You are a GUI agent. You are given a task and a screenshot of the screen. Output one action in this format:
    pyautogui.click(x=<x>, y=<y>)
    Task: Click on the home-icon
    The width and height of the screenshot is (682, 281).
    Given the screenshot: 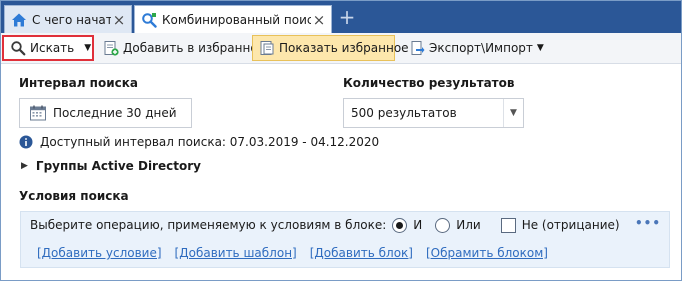 What is the action you would take?
    pyautogui.click(x=19, y=20)
    